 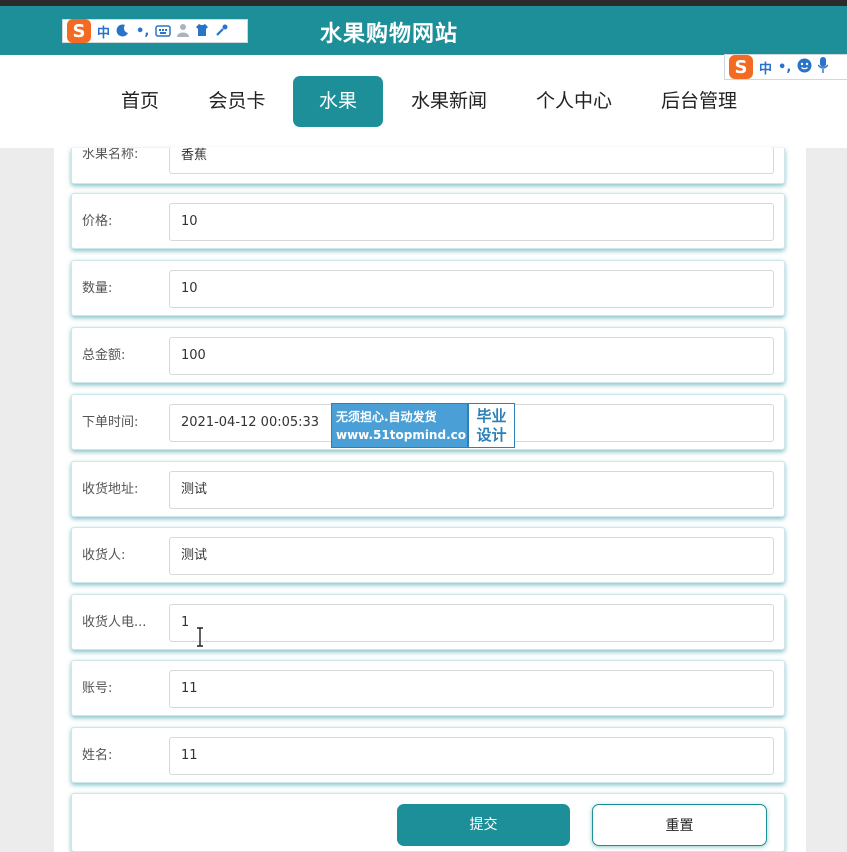 What do you see at coordinates (104, 355) in the screenshot?
I see `total-label: 总金额:` at bounding box center [104, 355].